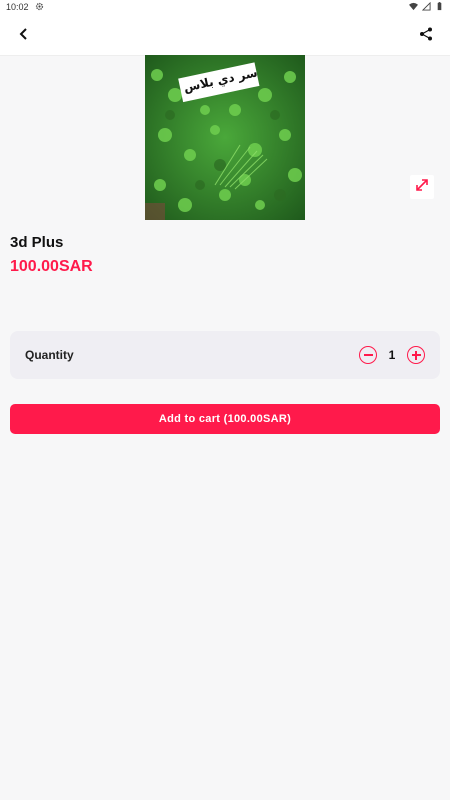 The width and height of the screenshot is (450, 800). Describe the element at coordinates (225, 35) in the screenshot. I see `app-bar` at that location.